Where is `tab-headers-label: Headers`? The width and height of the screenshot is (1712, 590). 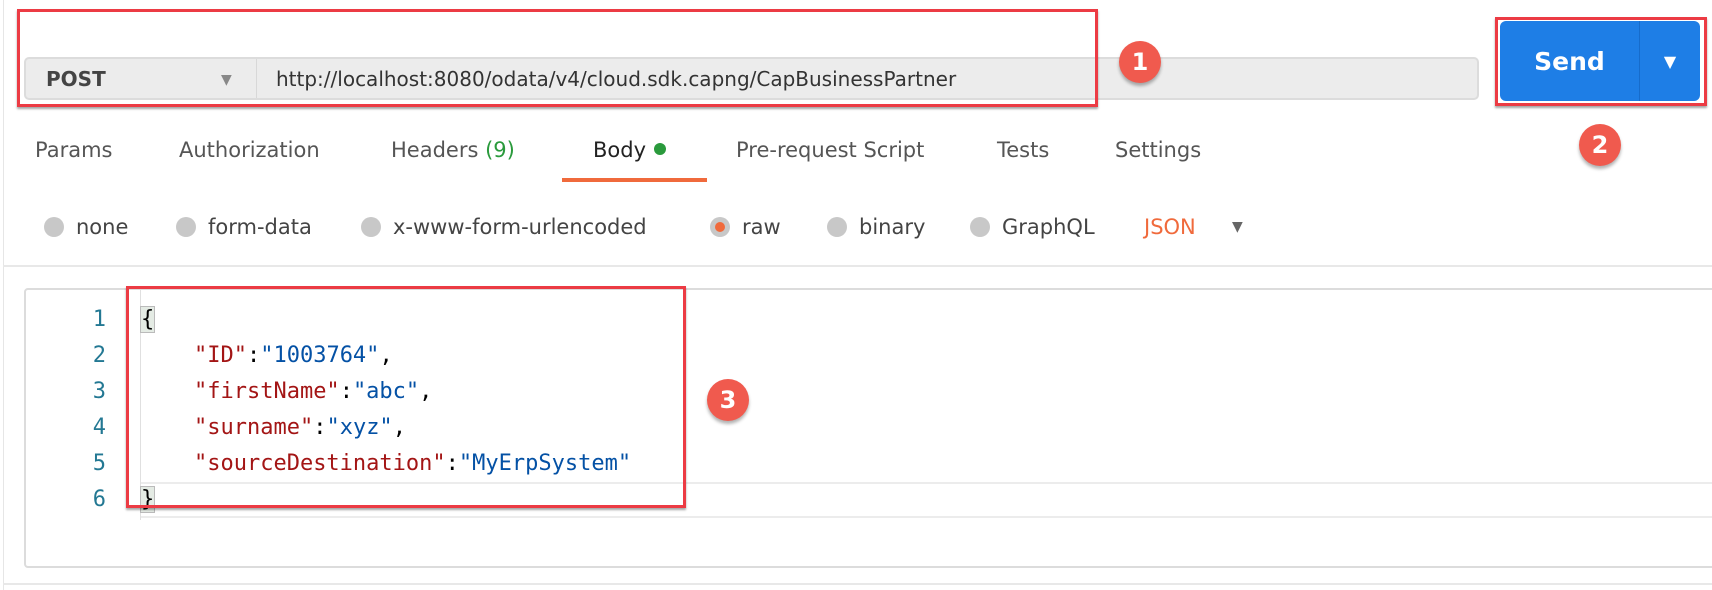
tab-headers-label: Headers is located at coordinates (435, 150).